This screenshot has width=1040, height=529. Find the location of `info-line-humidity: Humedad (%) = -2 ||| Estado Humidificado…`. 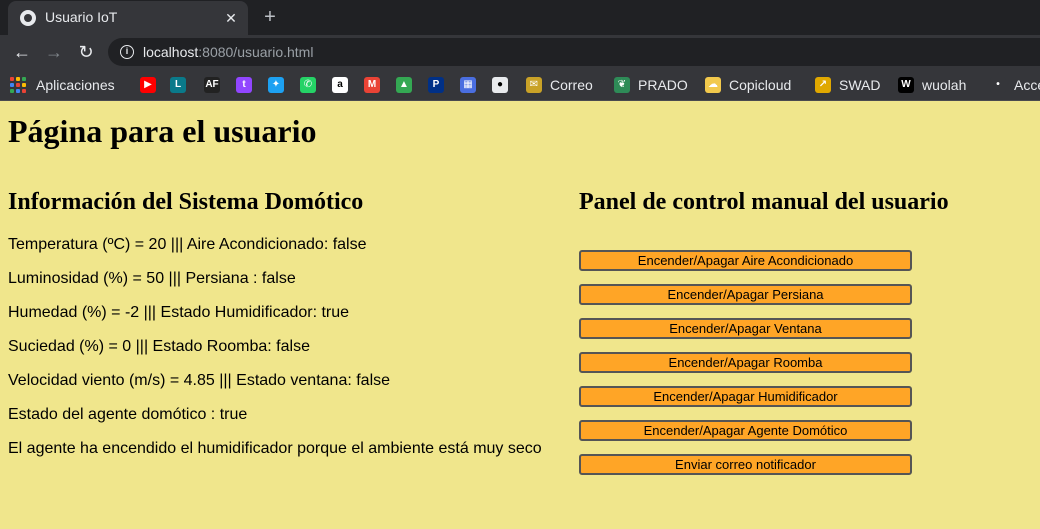

info-line-humidity: Humedad (%) = -2 ||| Estado Humidificado… is located at coordinates (179, 312).